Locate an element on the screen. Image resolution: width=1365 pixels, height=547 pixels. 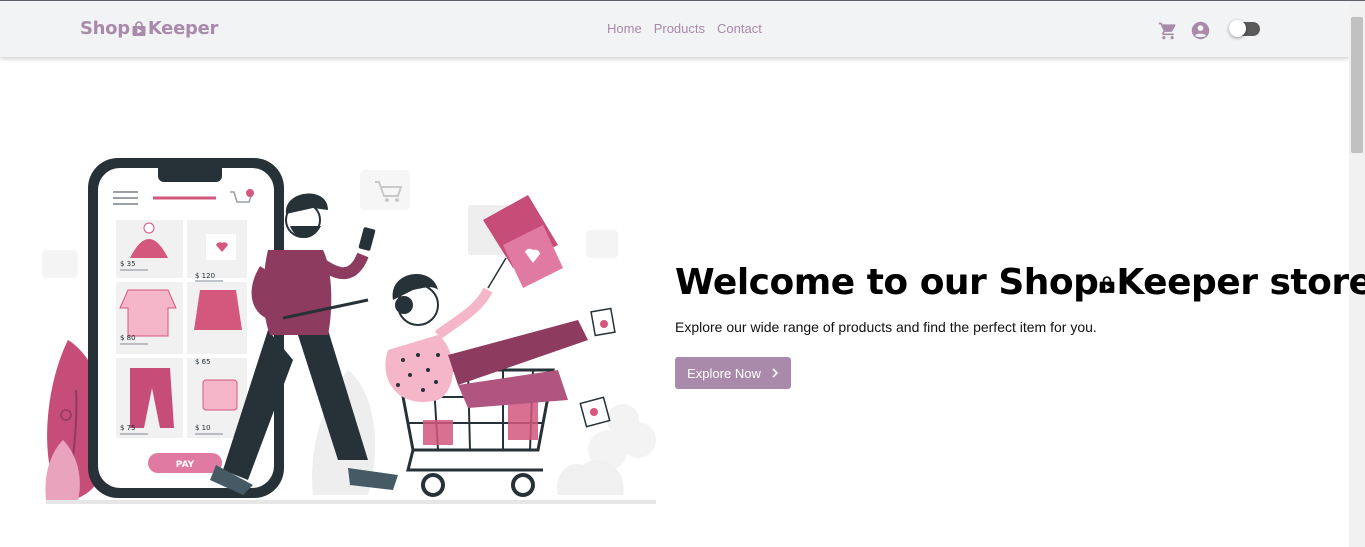
brand-text-shop: Shop is located at coordinates (105, 28).